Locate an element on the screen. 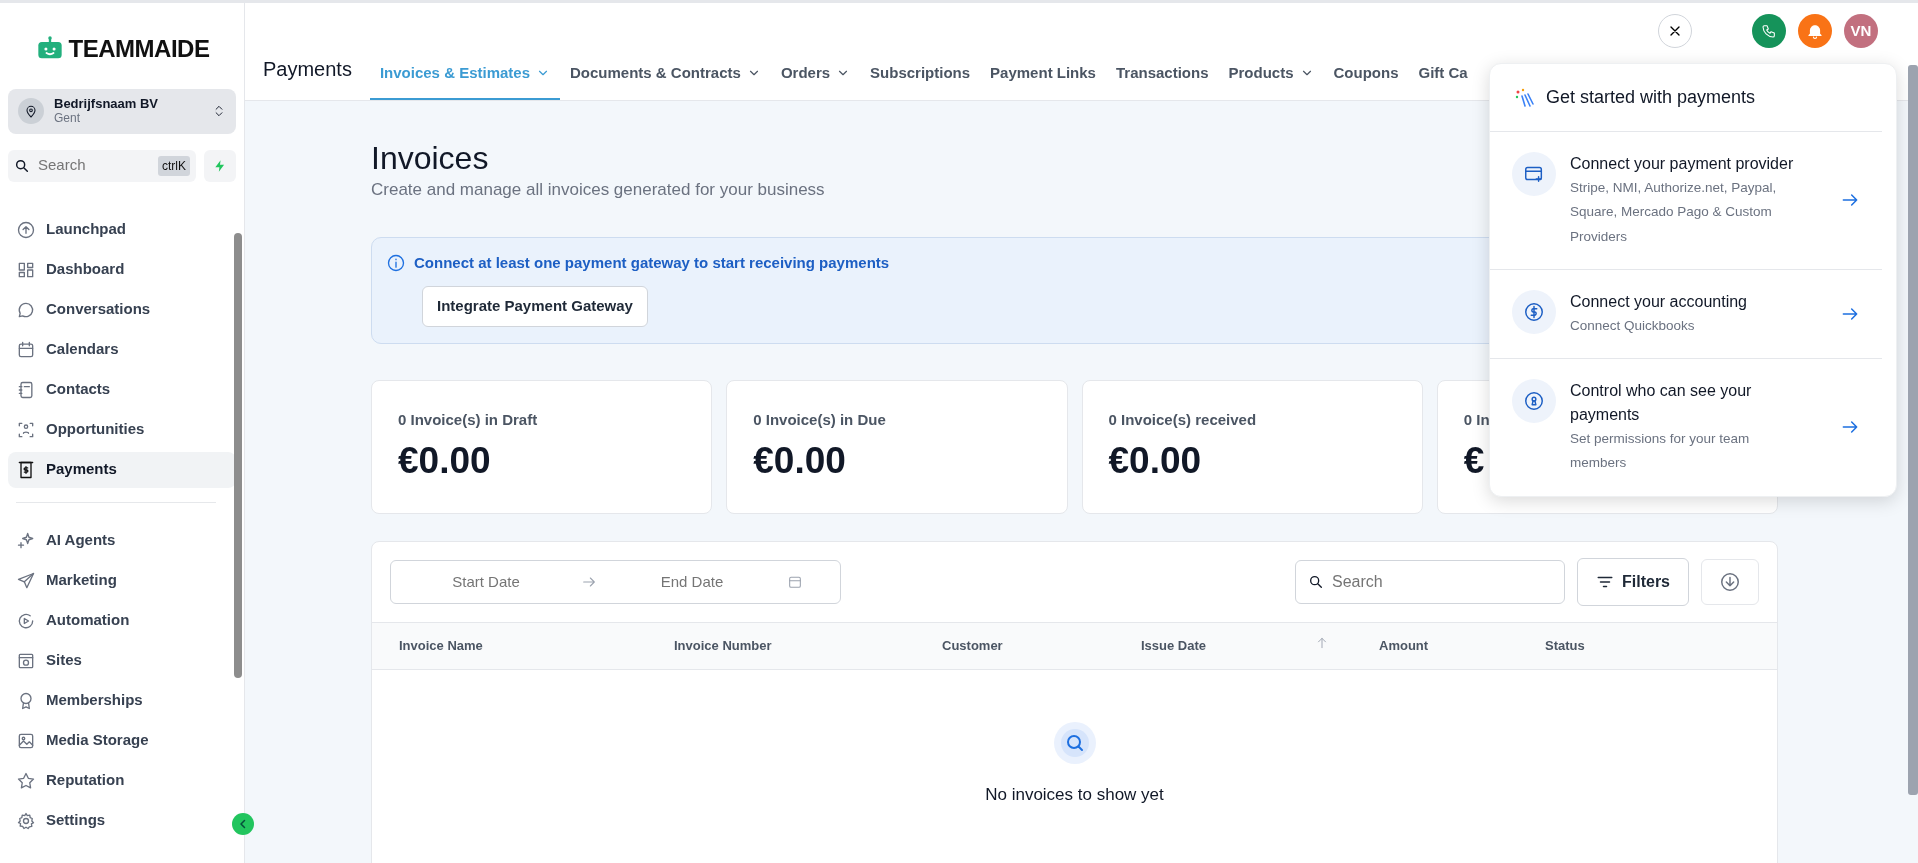 The height and width of the screenshot is (863, 1918). setup-option: Control who can see your payments Set permissions for your team members is located at coordinates (1686, 427).